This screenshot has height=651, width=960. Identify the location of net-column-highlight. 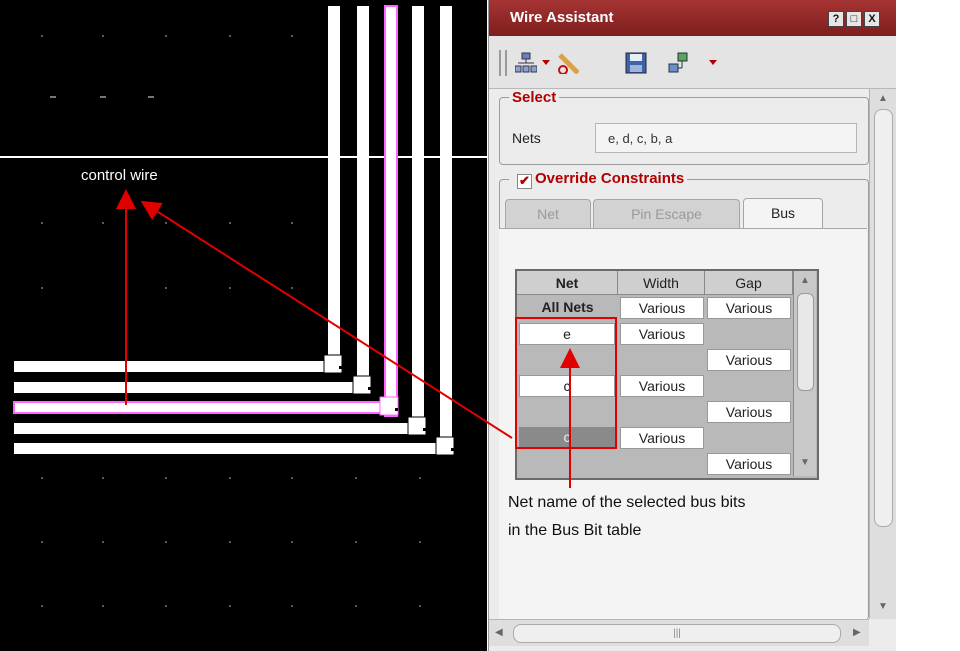
(566, 383).